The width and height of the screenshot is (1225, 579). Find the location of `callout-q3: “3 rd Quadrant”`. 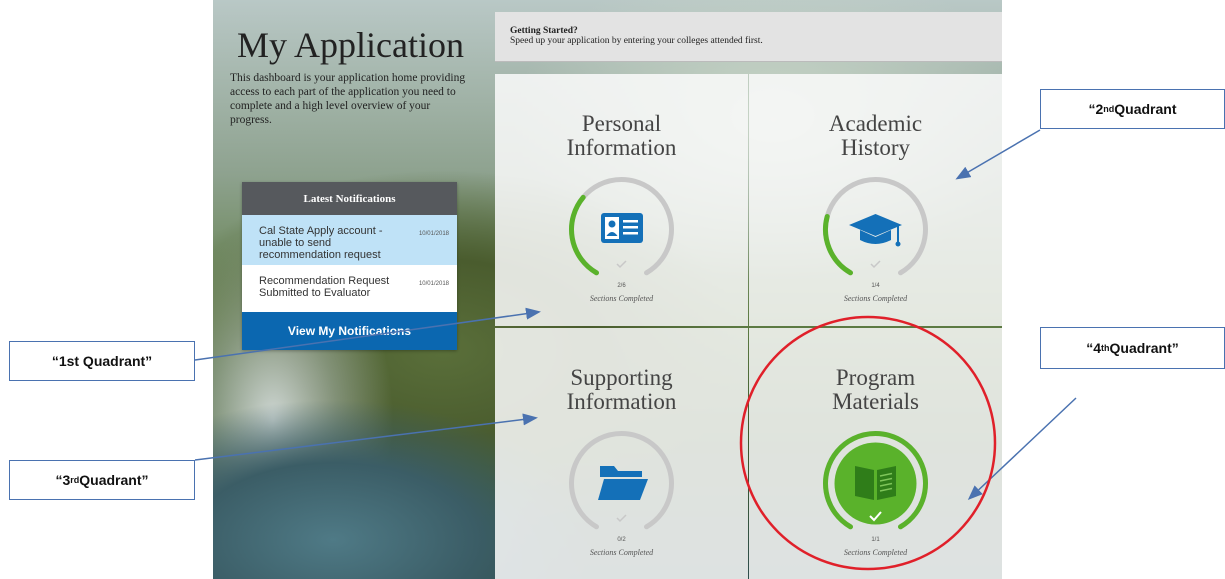

callout-q3: “3 rd Quadrant” is located at coordinates (102, 480).